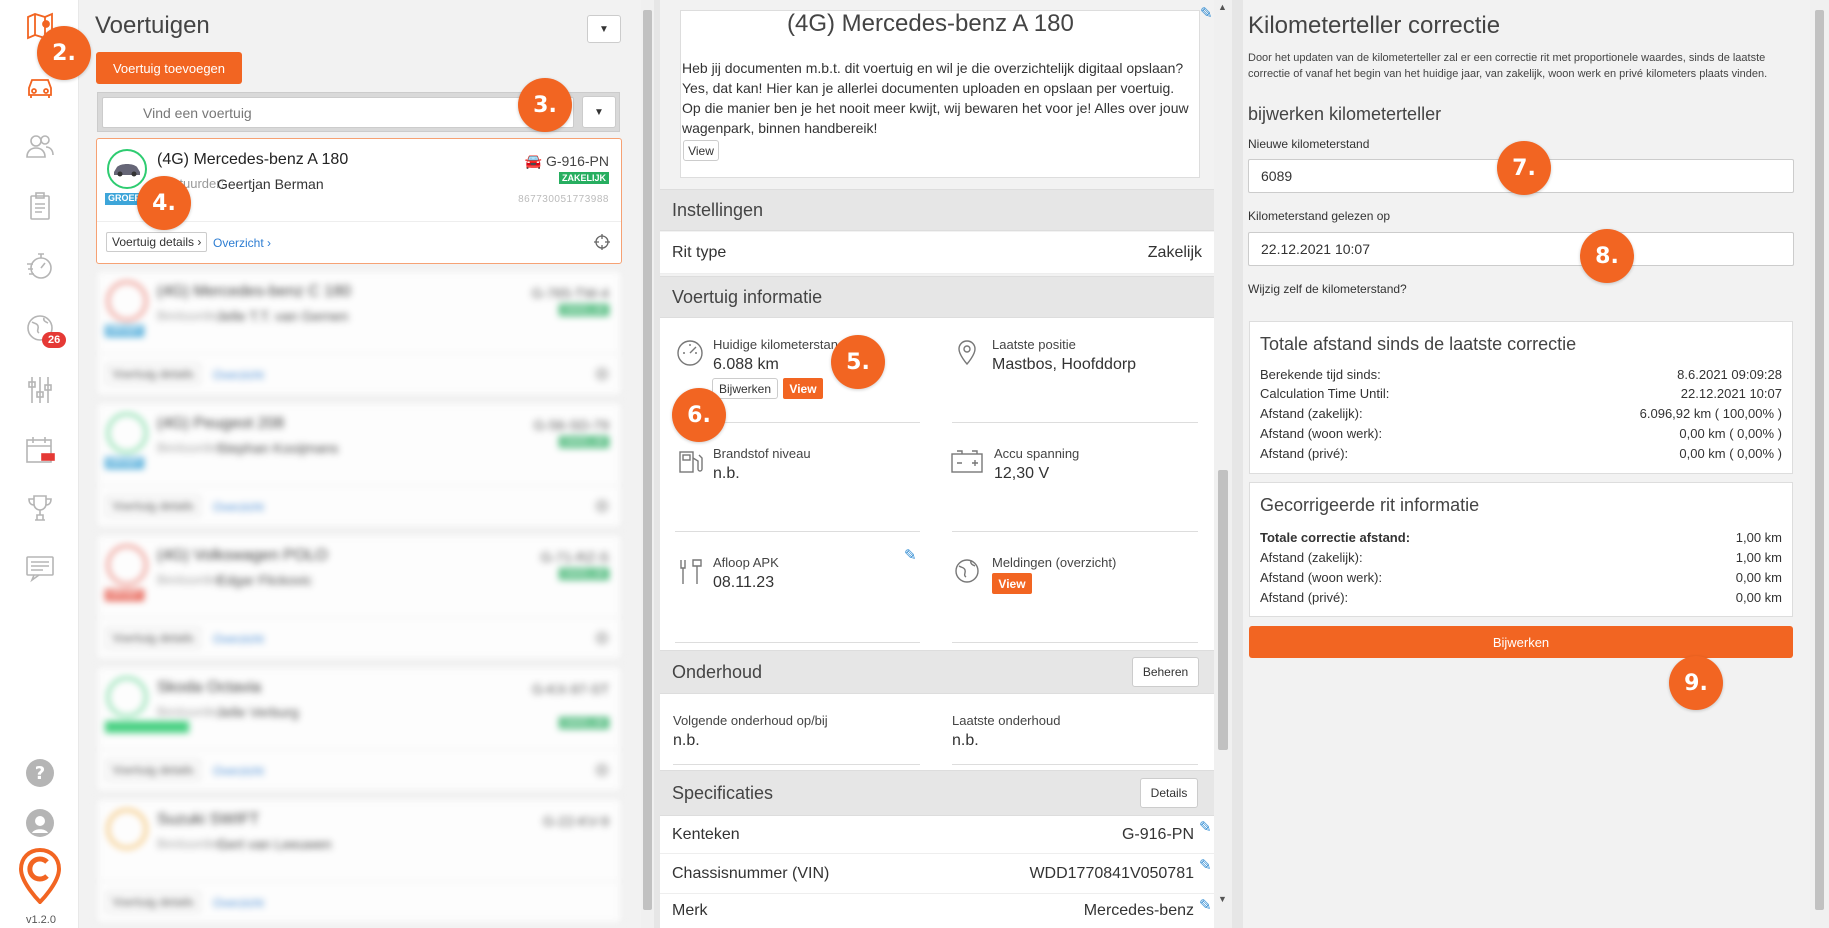 Image resolution: width=1829 pixels, height=928 pixels. What do you see at coordinates (745, 388) in the screenshot?
I see `update-odometer-button: Bijwerken` at bounding box center [745, 388].